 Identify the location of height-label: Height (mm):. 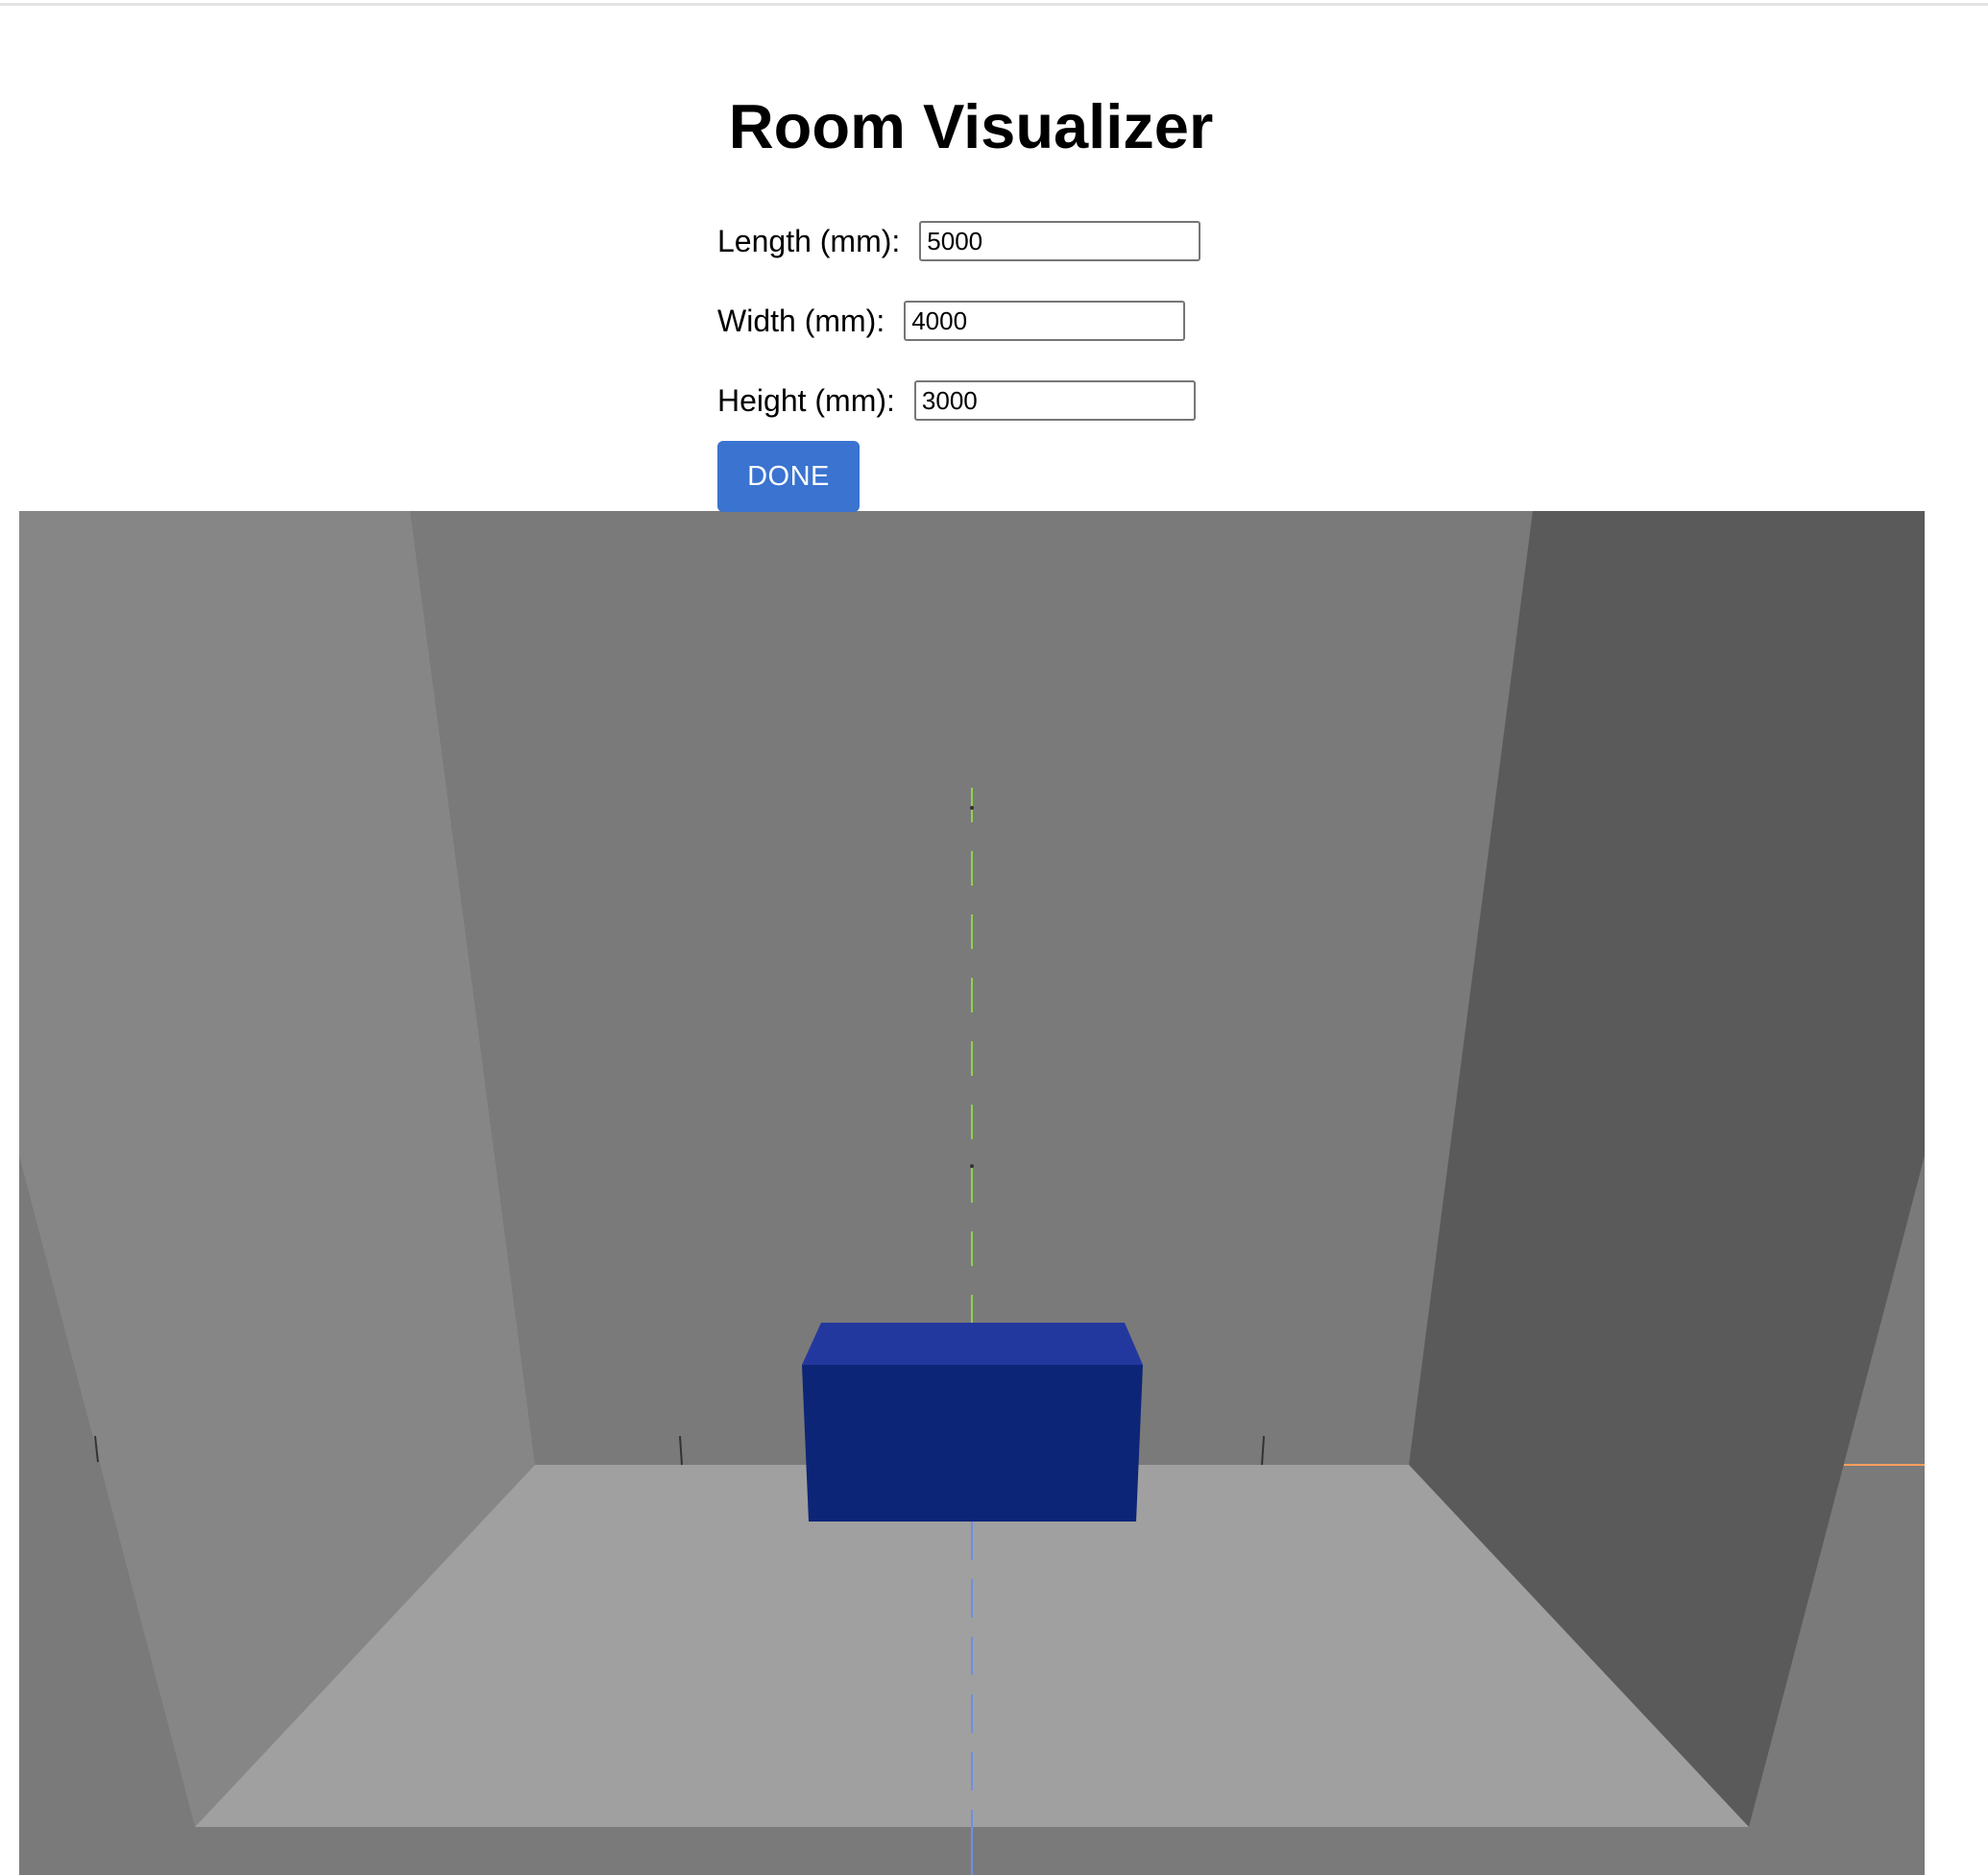
(806, 400).